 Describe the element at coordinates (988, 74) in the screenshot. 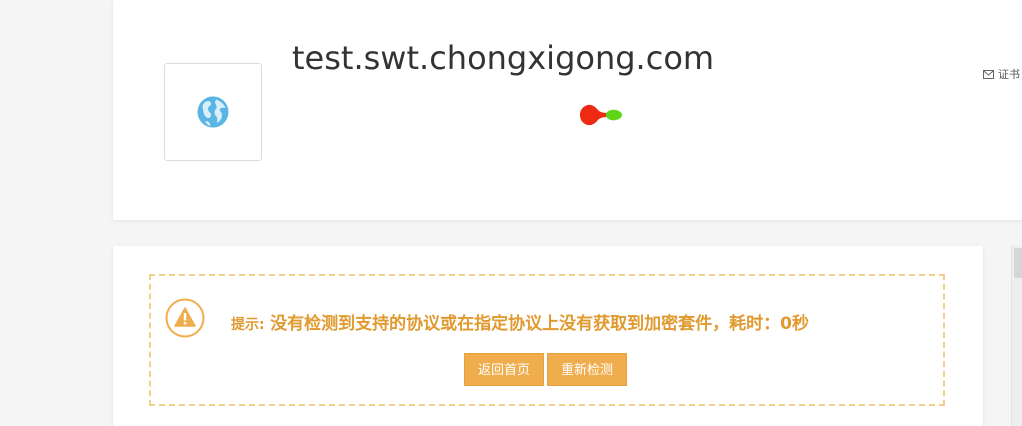

I see `envelope-icon` at that location.